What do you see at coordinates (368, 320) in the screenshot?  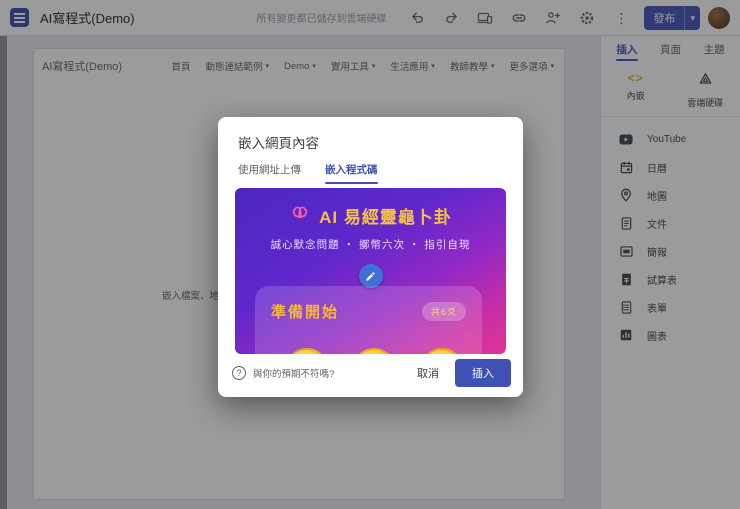 I see `preview-start-card: 準備開始 共6爻` at bounding box center [368, 320].